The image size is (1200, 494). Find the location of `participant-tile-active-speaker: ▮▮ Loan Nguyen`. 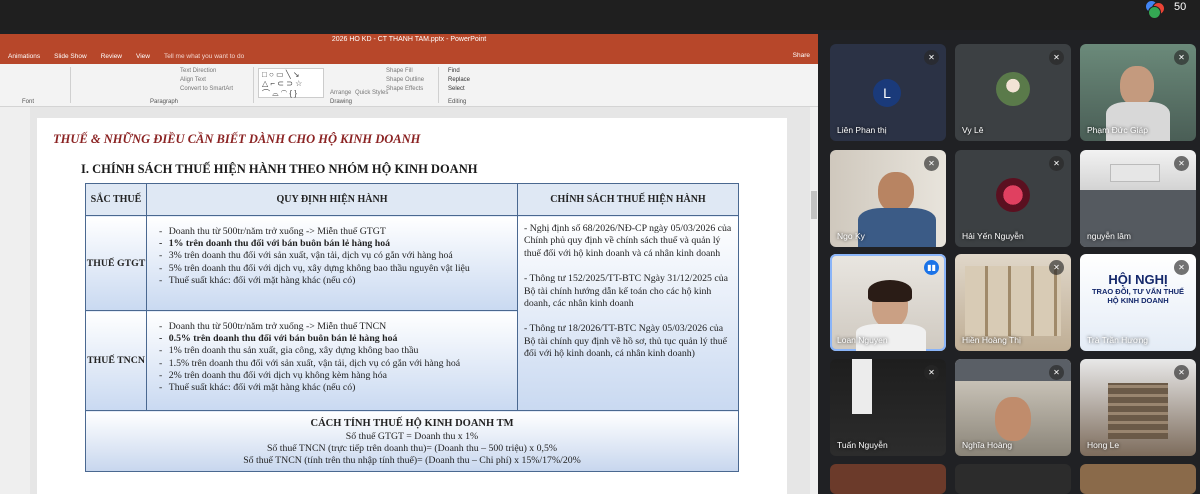

participant-tile-active-speaker: ▮▮ Loan Nguyen is located at coordinates (888, 302).